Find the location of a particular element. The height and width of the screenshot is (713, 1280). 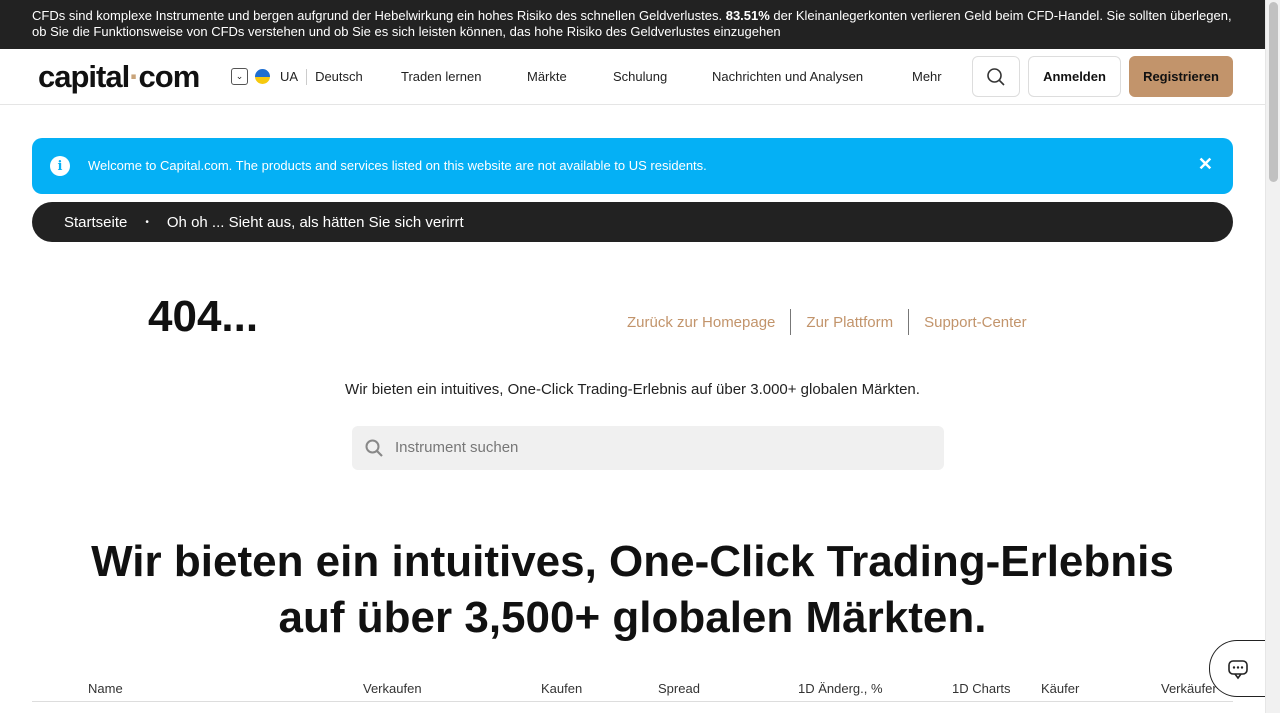

info-icon: i is located at coordinates (60, 166).